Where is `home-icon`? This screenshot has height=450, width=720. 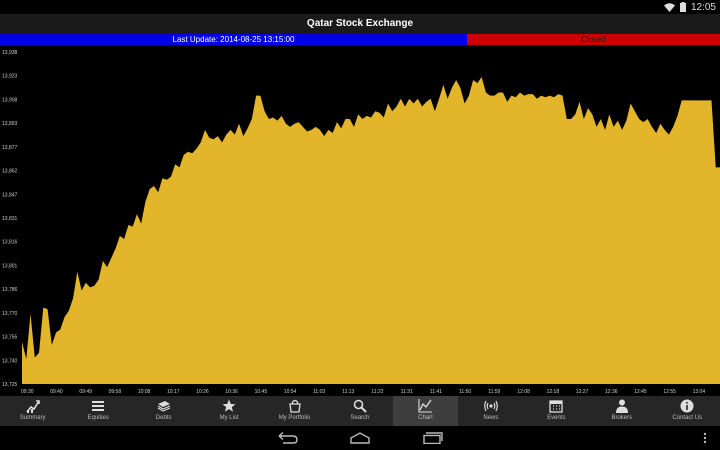 home-icon is located at coordinates (360, 438).